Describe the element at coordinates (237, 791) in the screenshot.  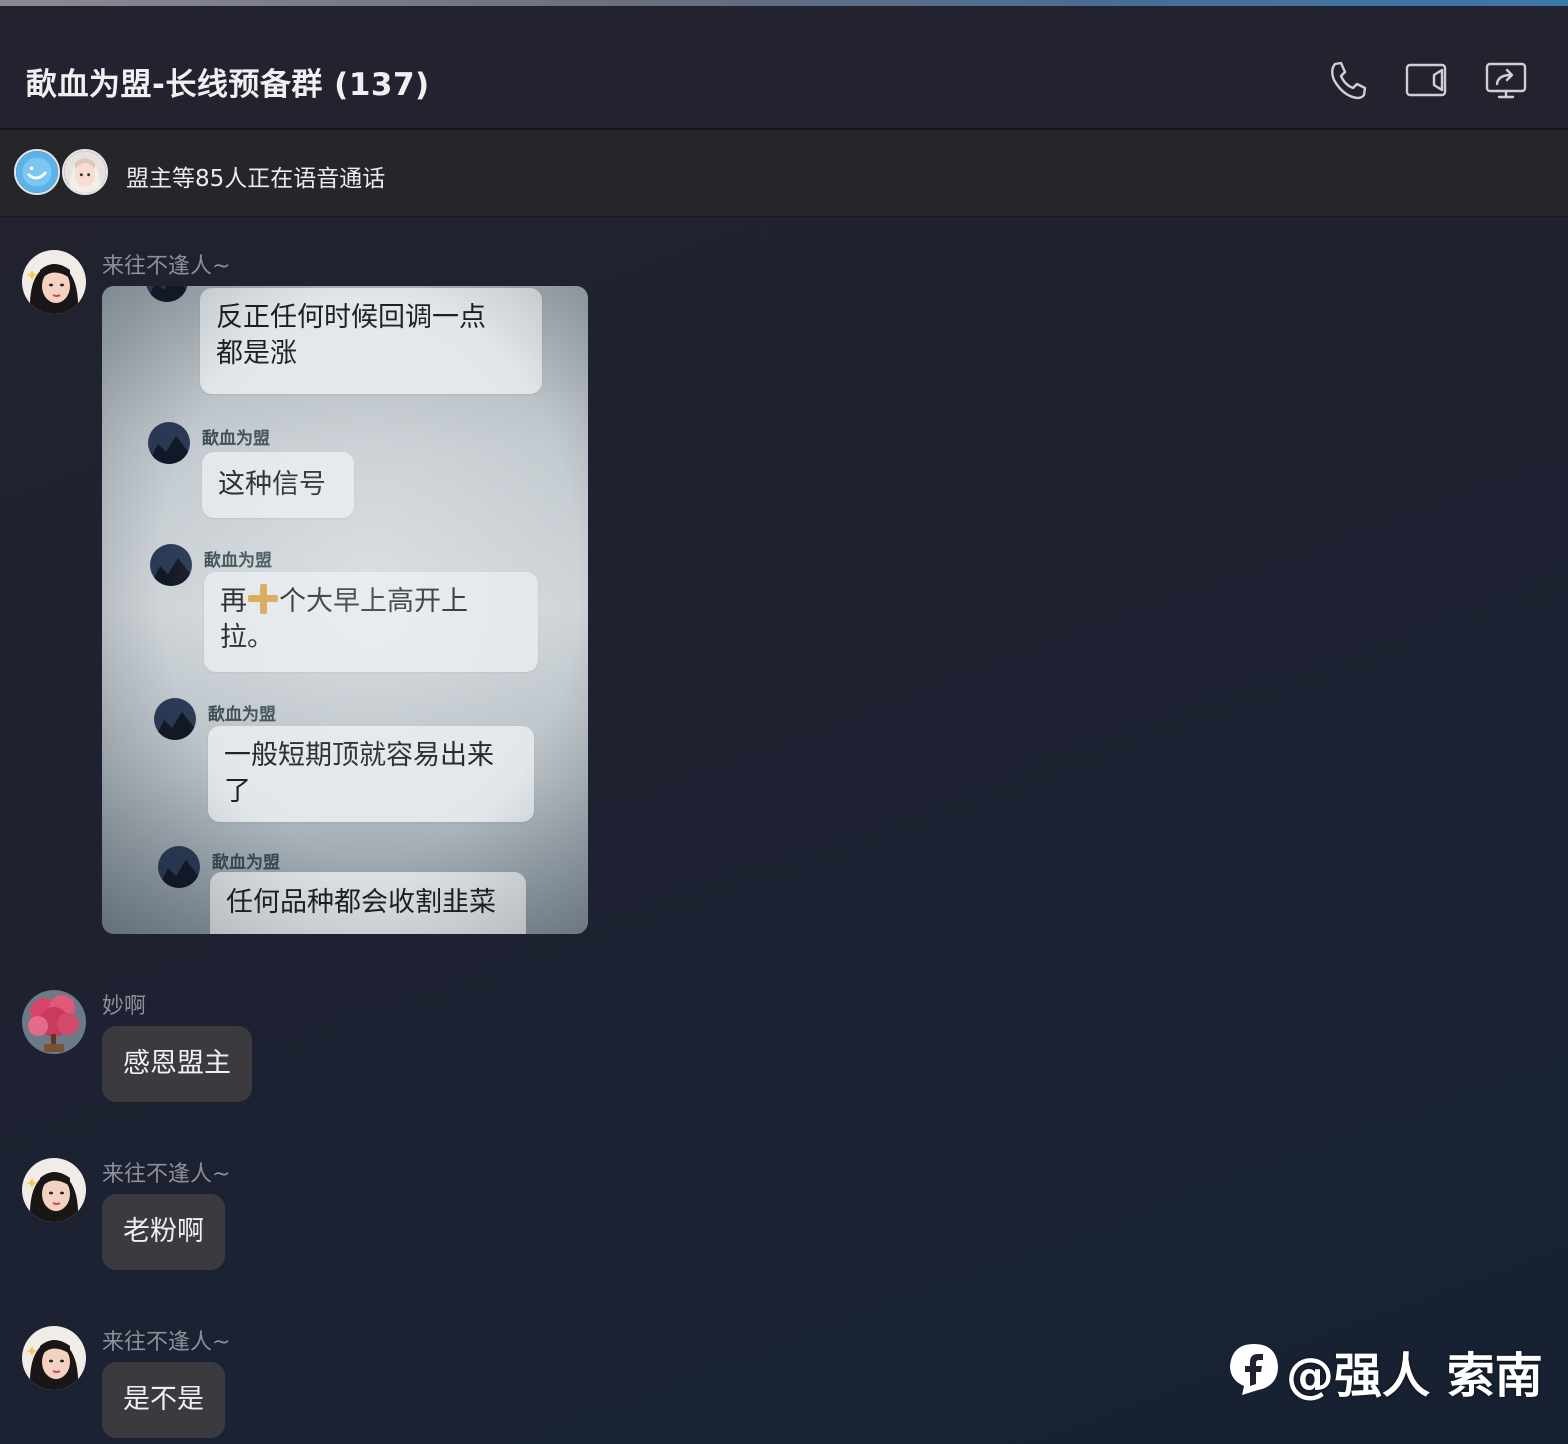
I see `screenshot-text: 了` at that location.